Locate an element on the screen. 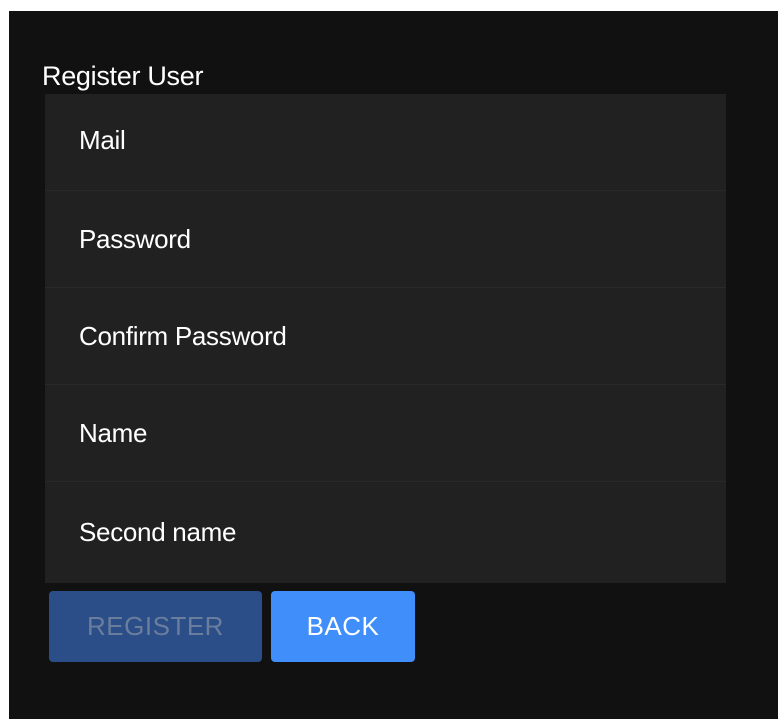 This screenshot has width=778, height=719. second-name-input is located at coordinates (385, 532).